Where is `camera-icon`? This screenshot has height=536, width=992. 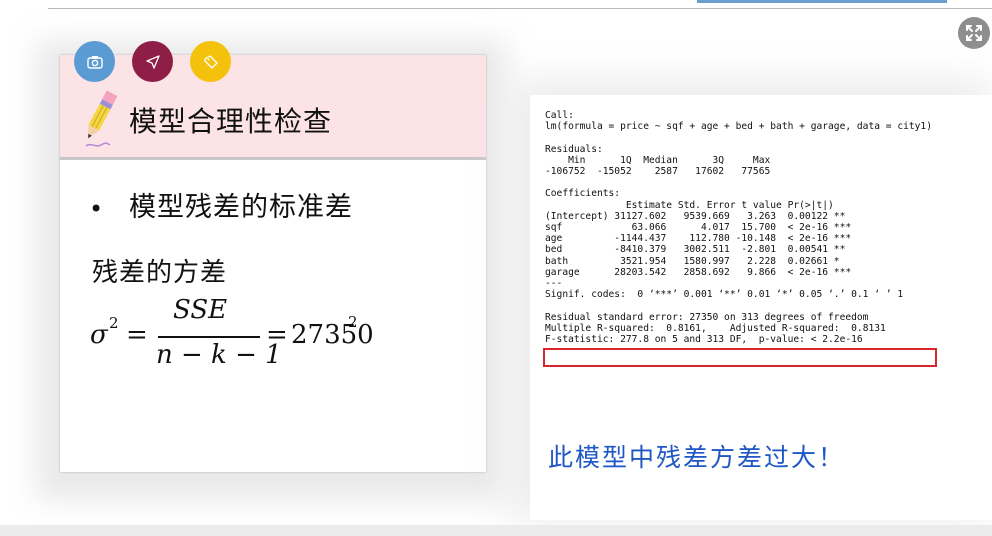 camera-icon is located at coordinates (94, 62).